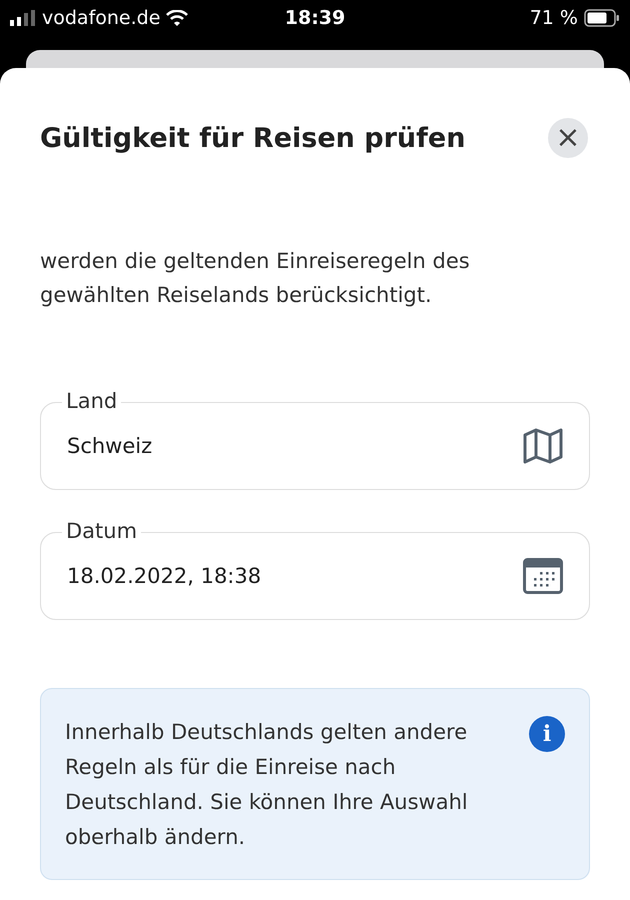 This screenshot has width=630, height=900. What do you see at coordinates (554, 18) in the screenshot?
I see `battery-percent: 71 %` at bounding box center [554, 18].